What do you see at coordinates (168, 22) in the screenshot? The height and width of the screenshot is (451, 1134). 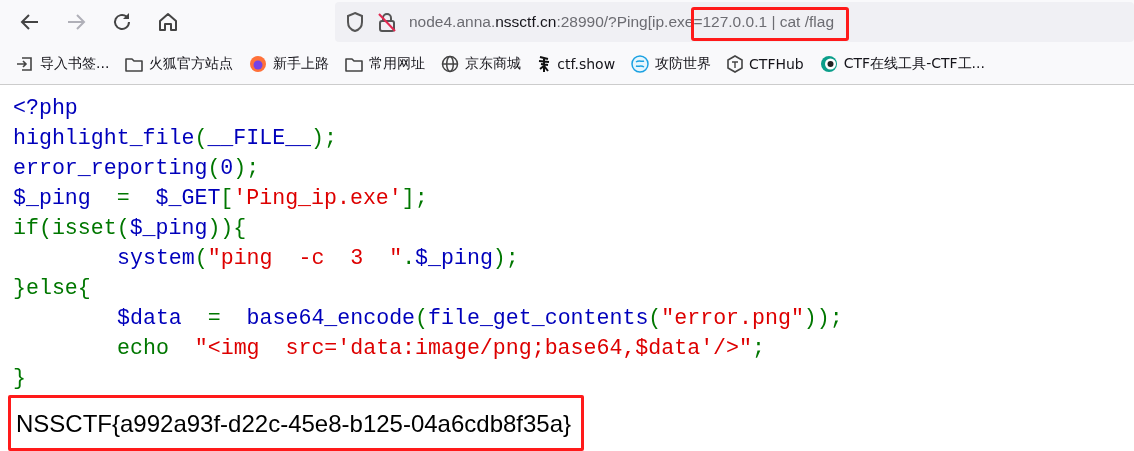 I see `home-icon` at bounding box center [168, 22].